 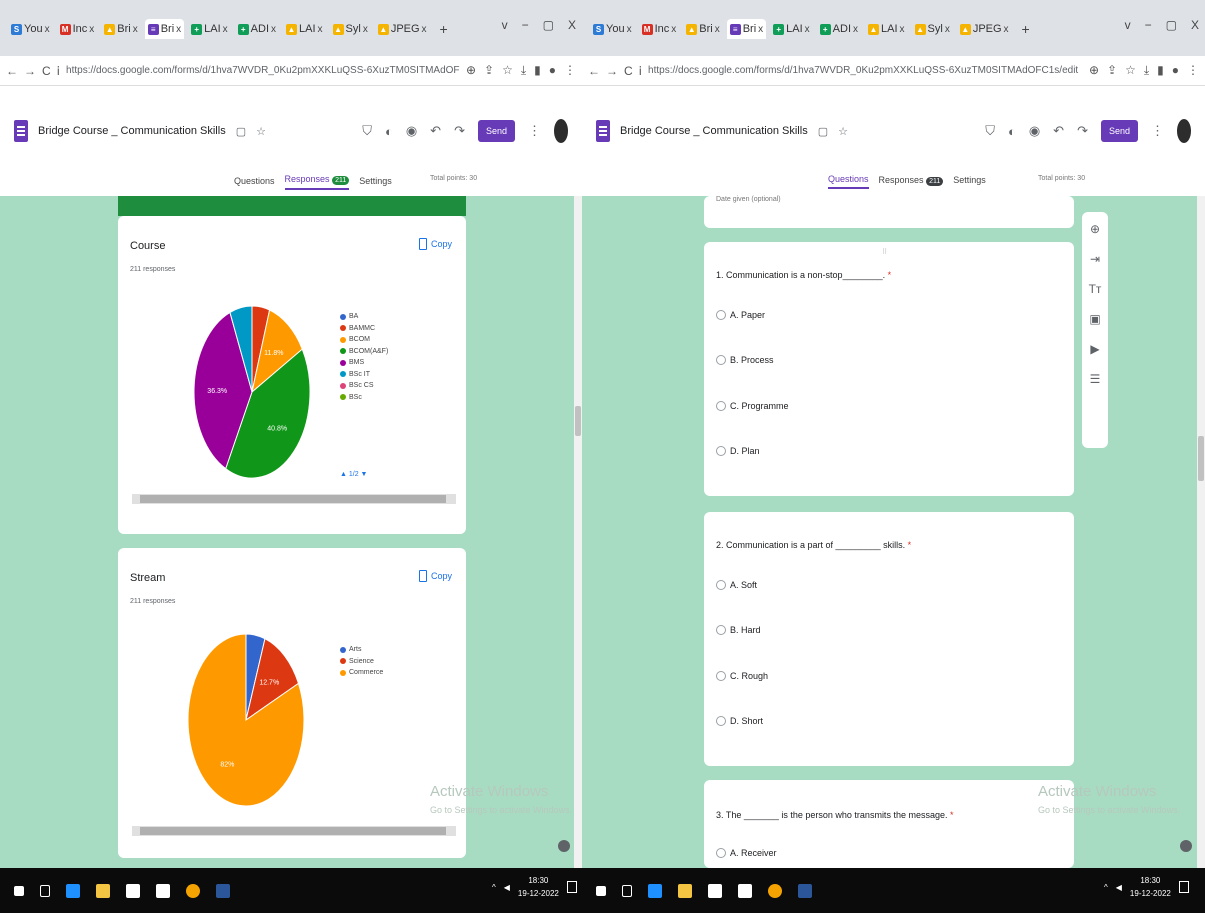 I want to click on more-icon: ⋮, so click(x=1157, y=131).